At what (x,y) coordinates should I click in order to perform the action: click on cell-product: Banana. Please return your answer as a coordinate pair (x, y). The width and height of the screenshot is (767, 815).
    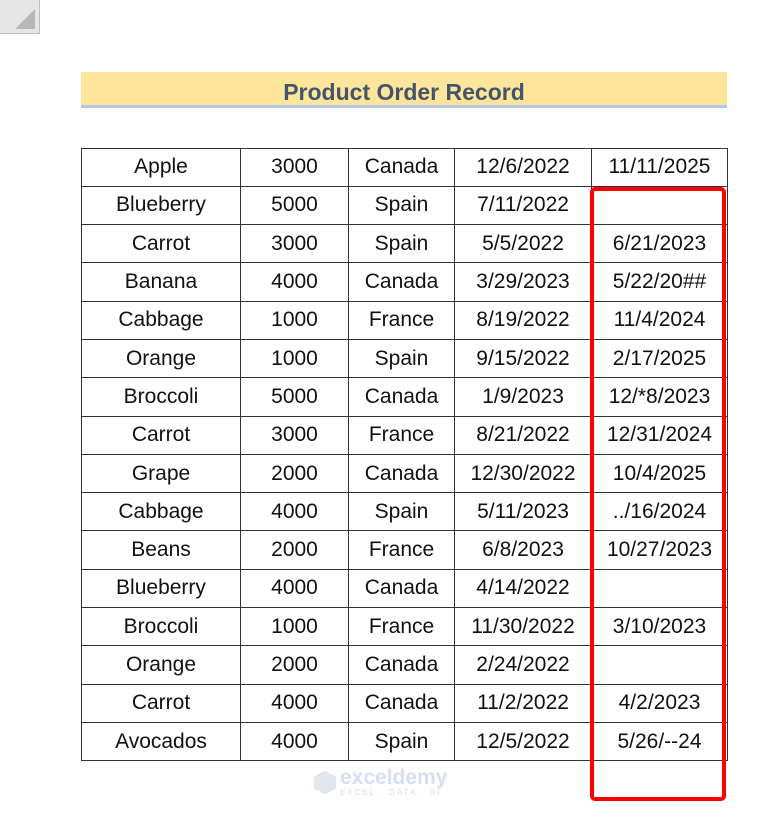
    Looking at the image, I should click on (161, 282).